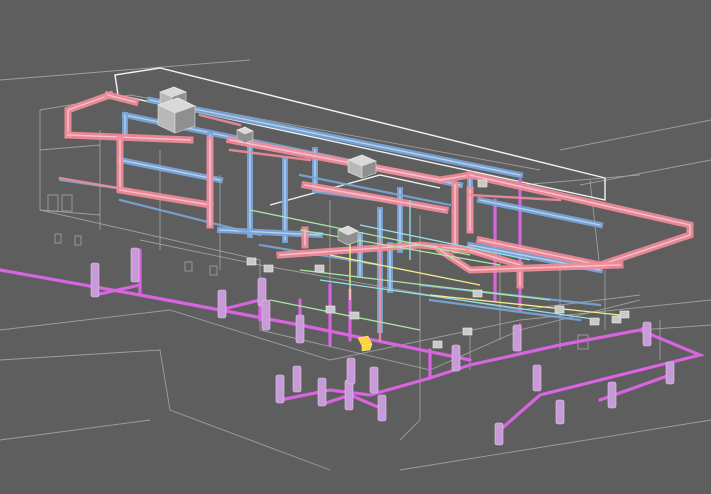 Image resolution: width=711 pixels, height=494 pixels. I want to click on air-handling-unit, so click(176, 115).